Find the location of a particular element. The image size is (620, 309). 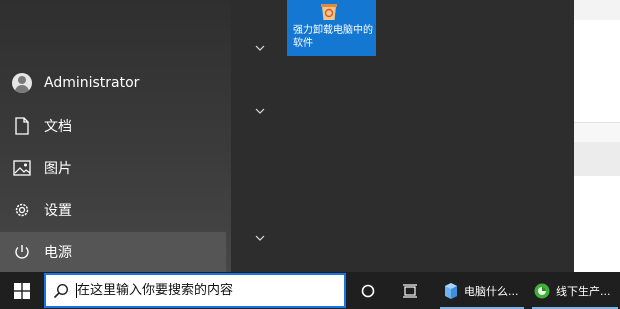

nav-item-documents: 文档 is located at coordinates (113, 126).